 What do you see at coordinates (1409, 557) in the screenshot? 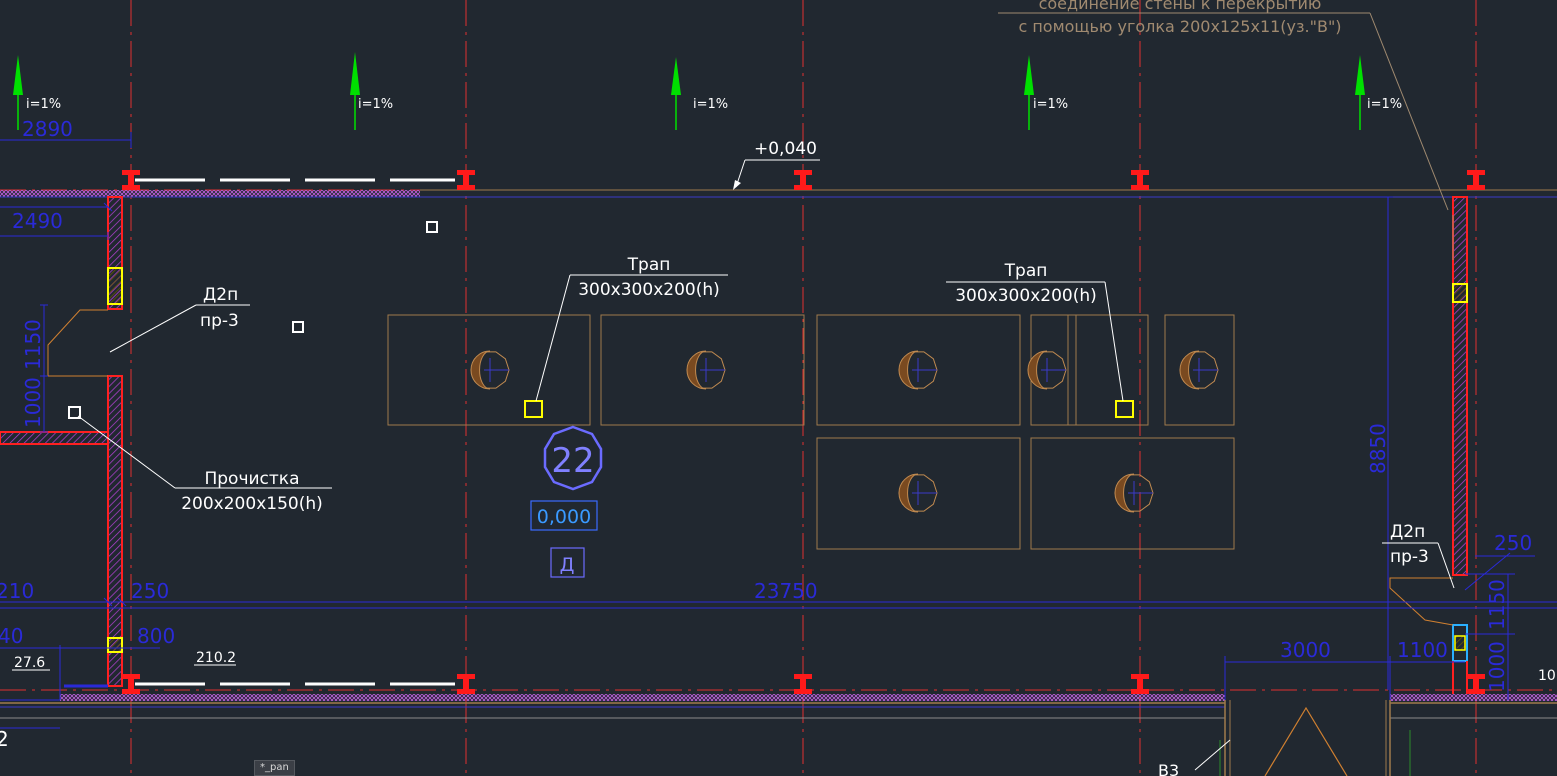
I see `door-right-type: пр-3` at bounding box center [1409, 557].